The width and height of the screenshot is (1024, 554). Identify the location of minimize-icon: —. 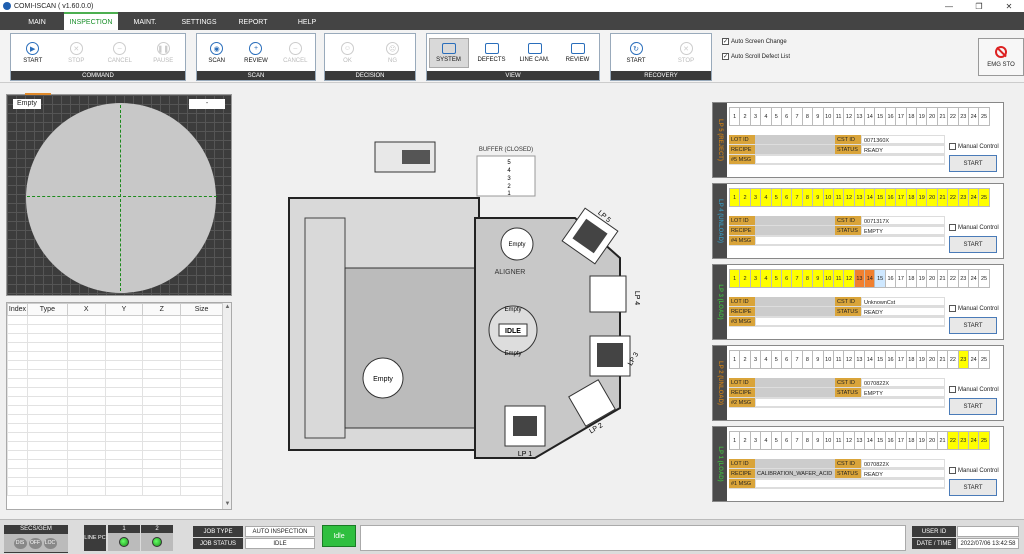
(949, 6).